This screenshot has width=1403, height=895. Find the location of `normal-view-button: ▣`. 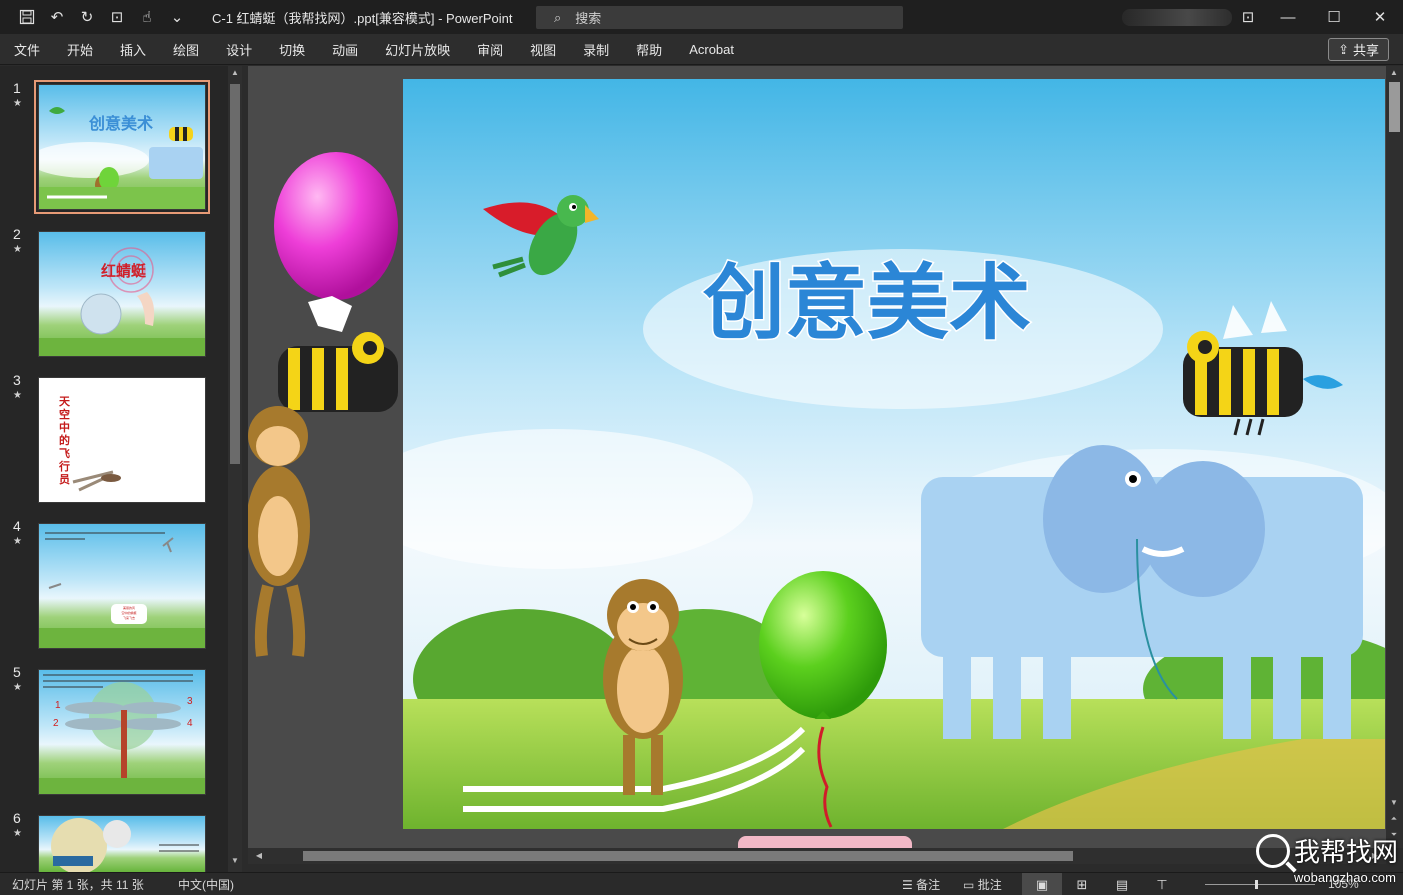

normal-view-button: ▣ is located at coordinates (1042, 884).